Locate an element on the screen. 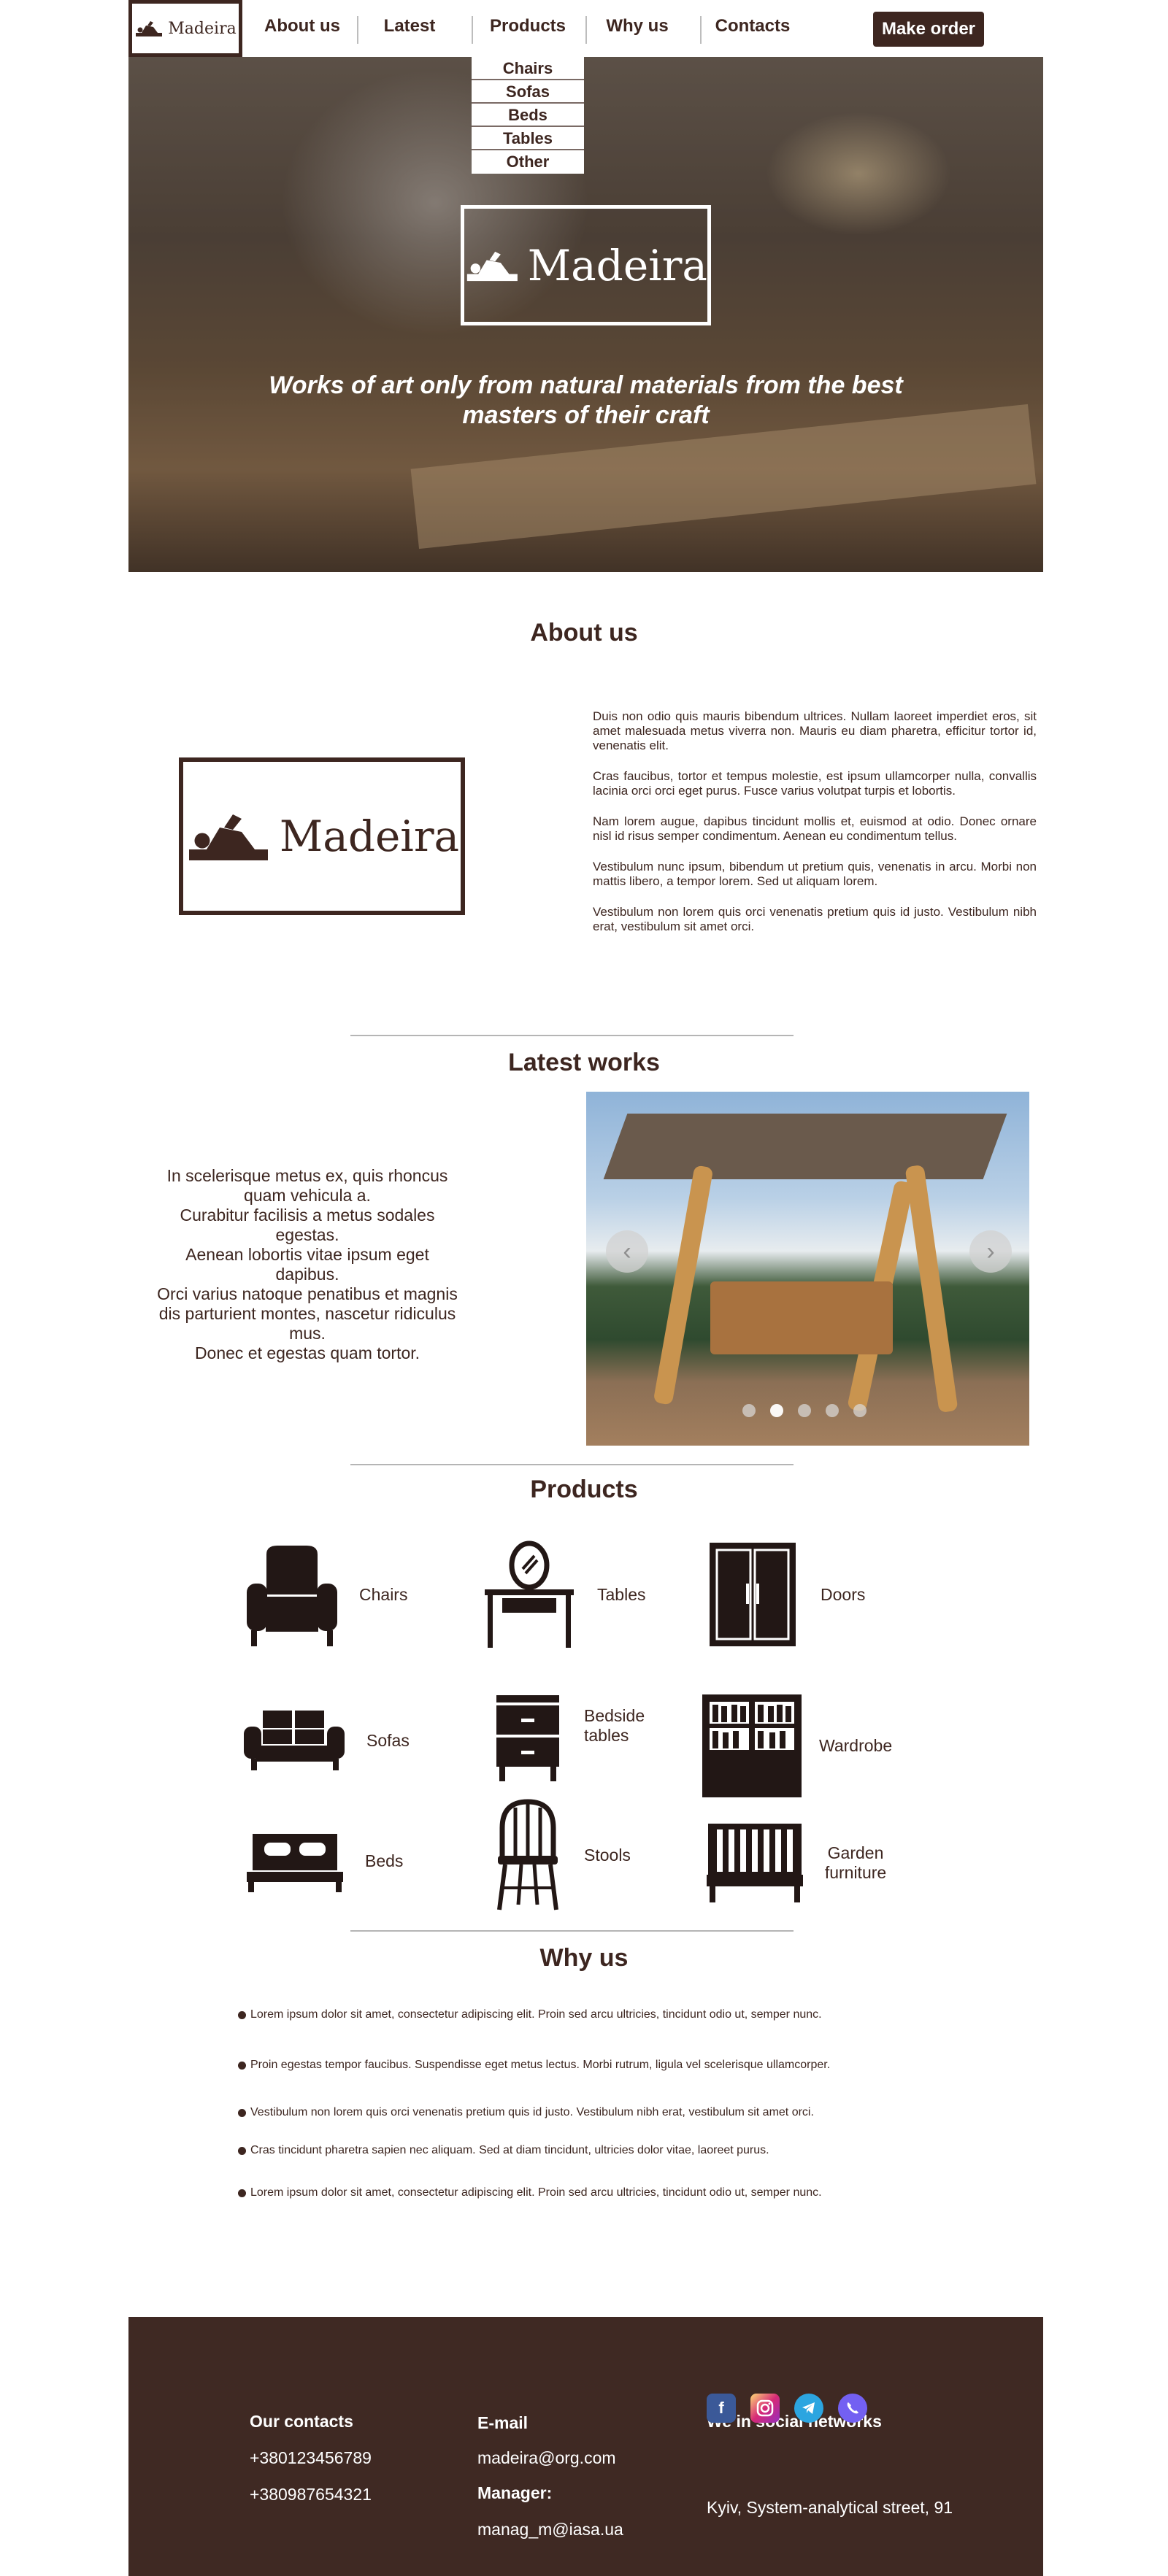  vanity-table-icon is located at coordinates (529, 1594).